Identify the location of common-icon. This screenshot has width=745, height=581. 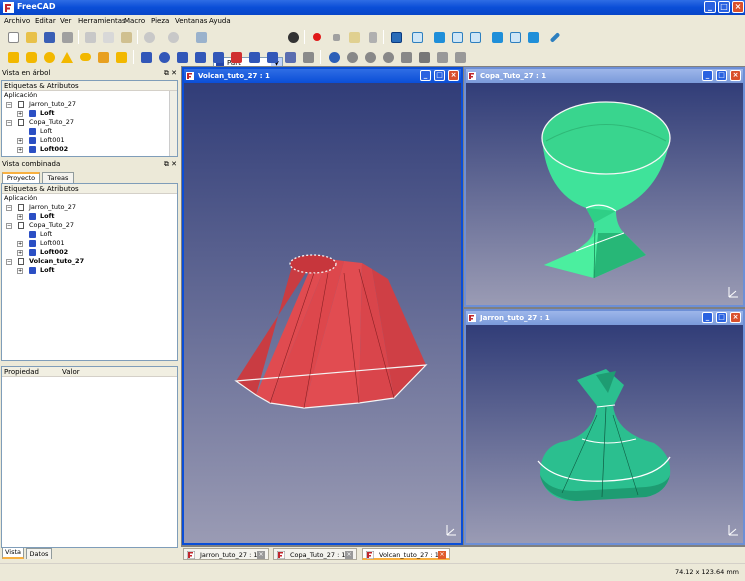
(388, 57).